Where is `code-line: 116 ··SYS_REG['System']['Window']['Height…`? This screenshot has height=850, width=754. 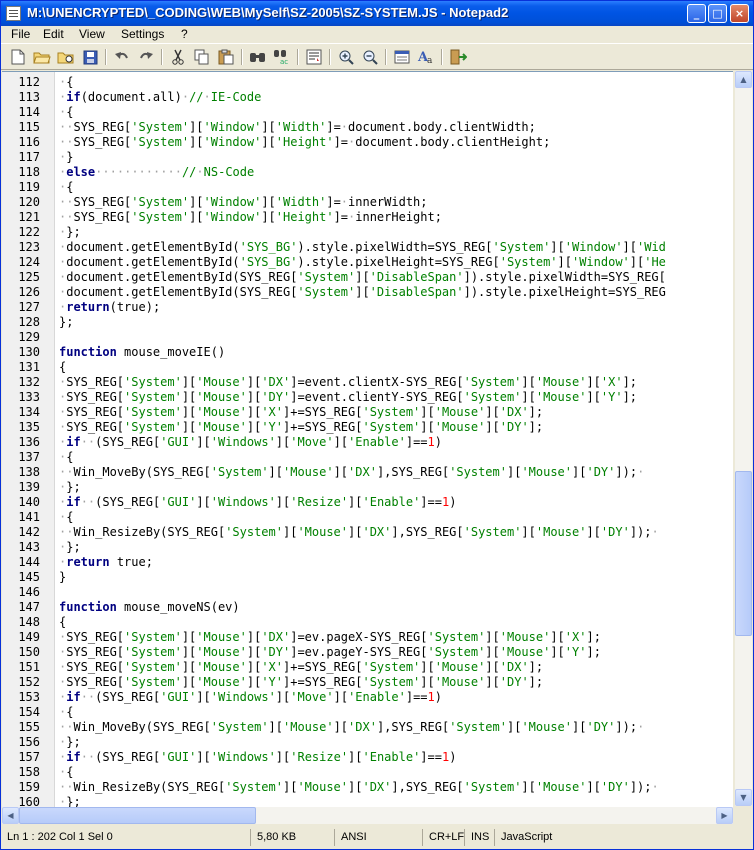
code-line: 116 ··SYS_REG['System']['Window']['Height… is located at coordinates (367, 142).